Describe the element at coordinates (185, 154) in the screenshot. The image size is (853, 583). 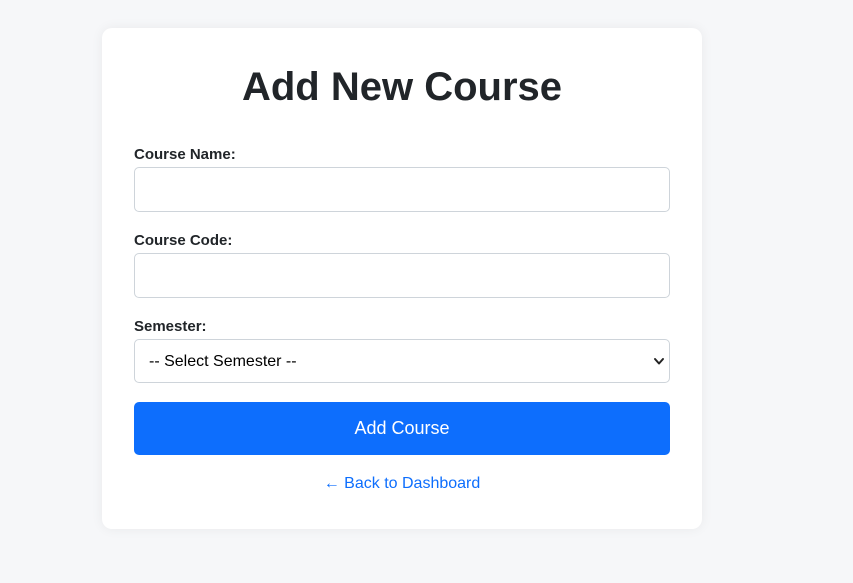
I see `course-name-label: Course Name:` at that location.